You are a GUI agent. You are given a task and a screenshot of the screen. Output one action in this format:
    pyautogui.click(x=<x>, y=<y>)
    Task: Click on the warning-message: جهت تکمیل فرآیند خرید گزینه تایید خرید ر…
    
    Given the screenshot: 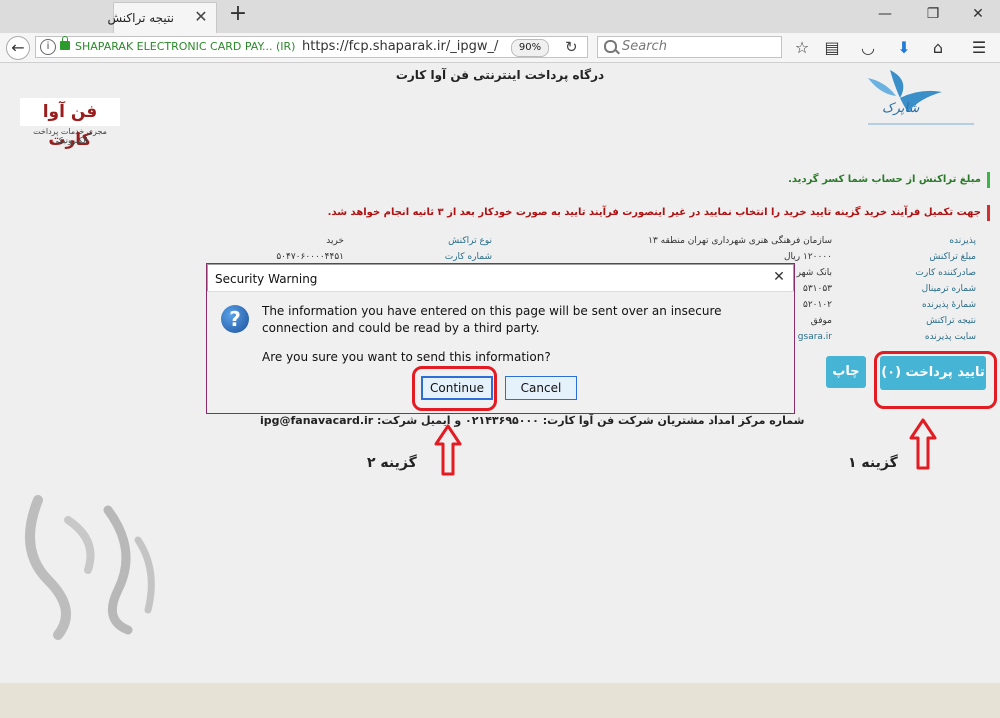 What is the action you would take?
    pyautogui.click(x=659, y=213)
    